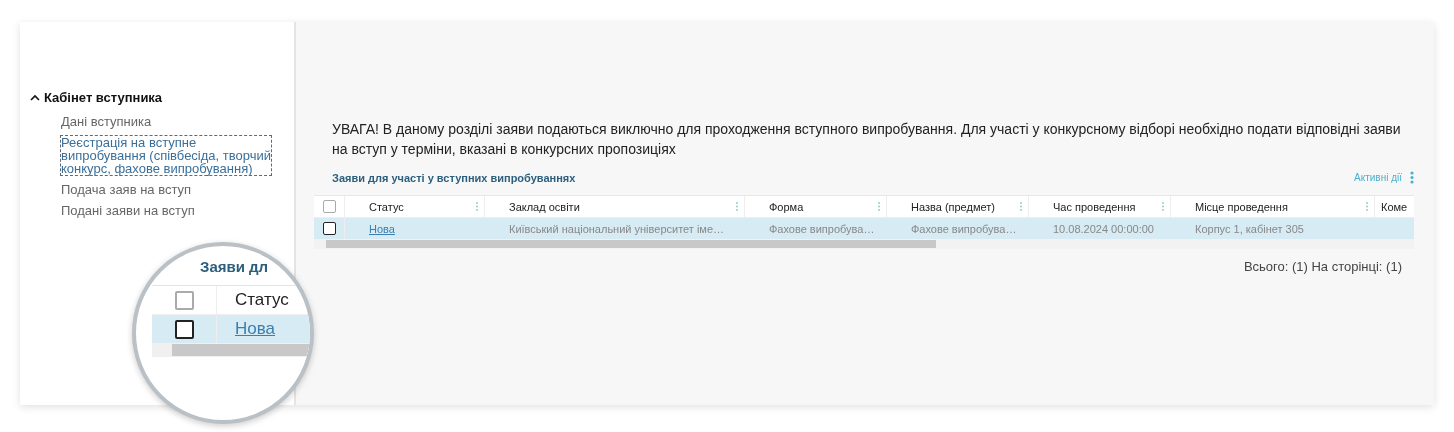  I want to click on column-header: Час проведення, so click(1100, 206).